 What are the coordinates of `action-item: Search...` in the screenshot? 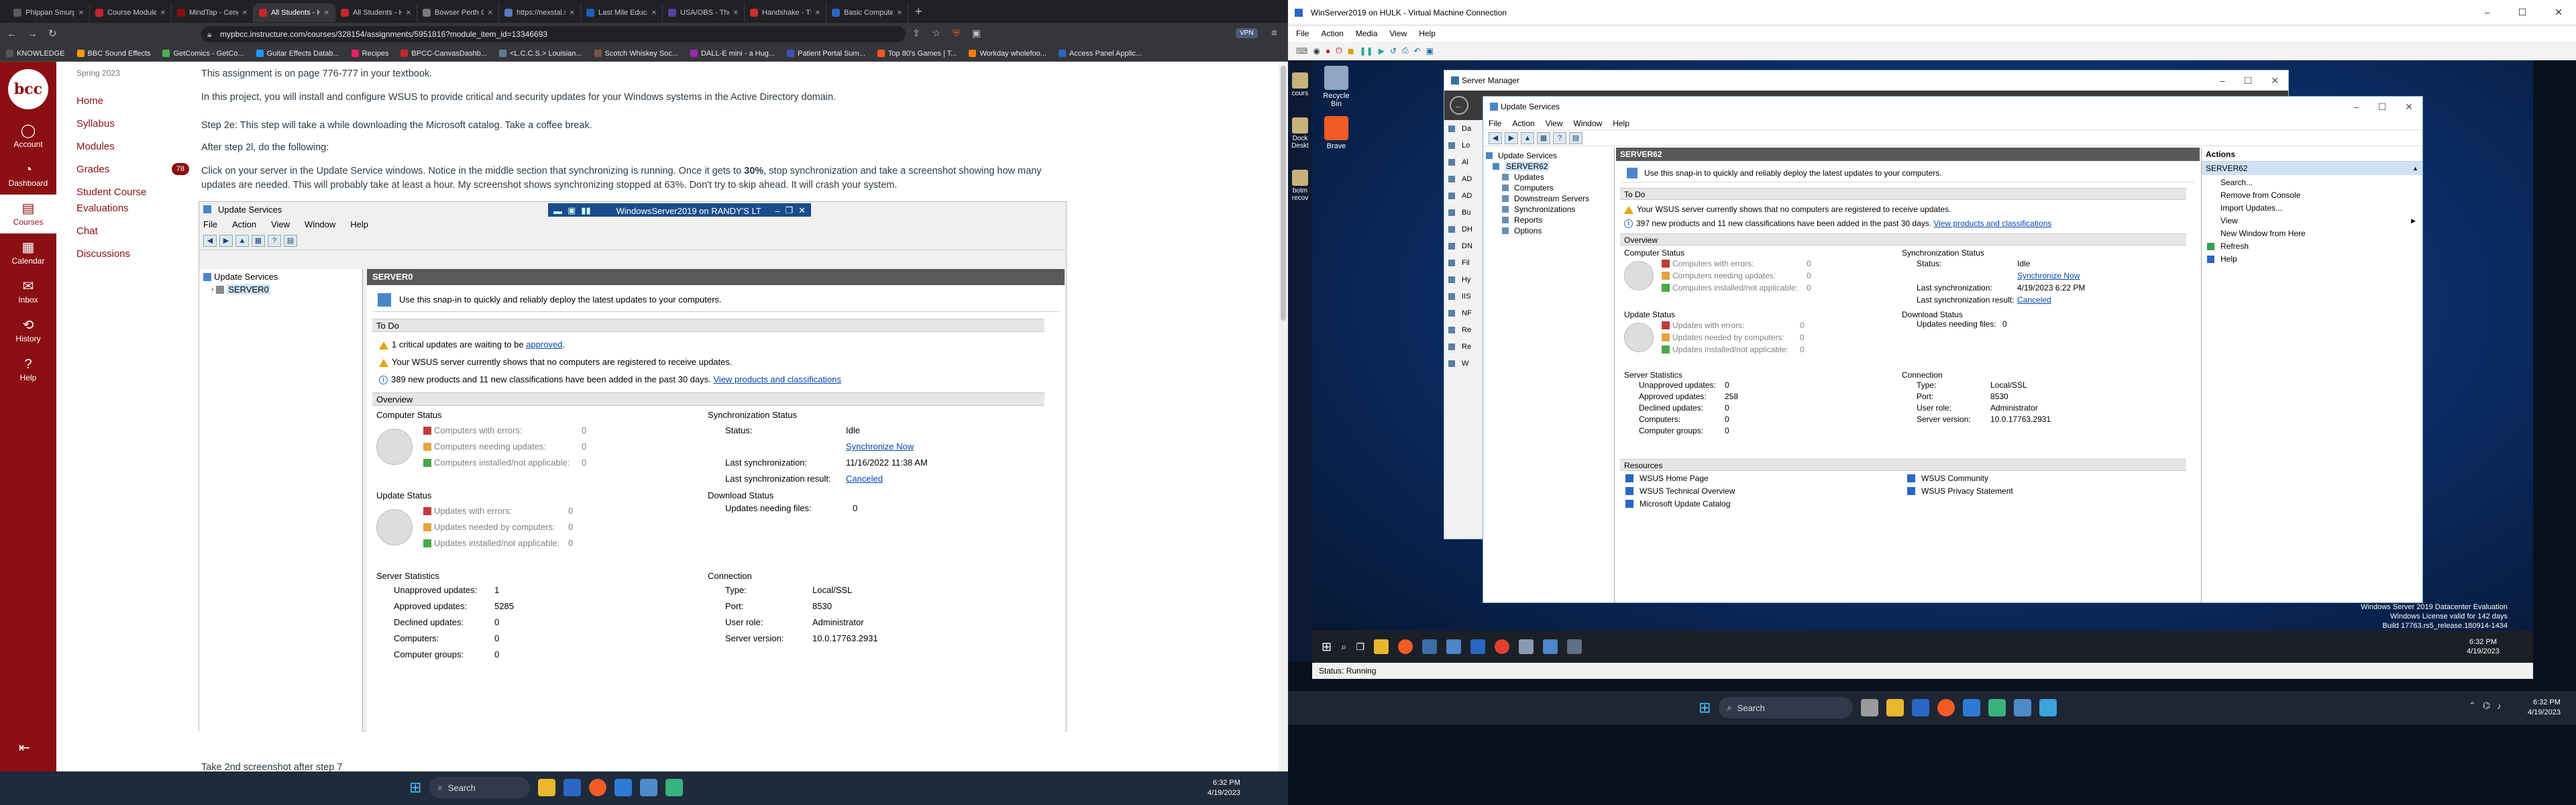 It's located at (2312, 182).